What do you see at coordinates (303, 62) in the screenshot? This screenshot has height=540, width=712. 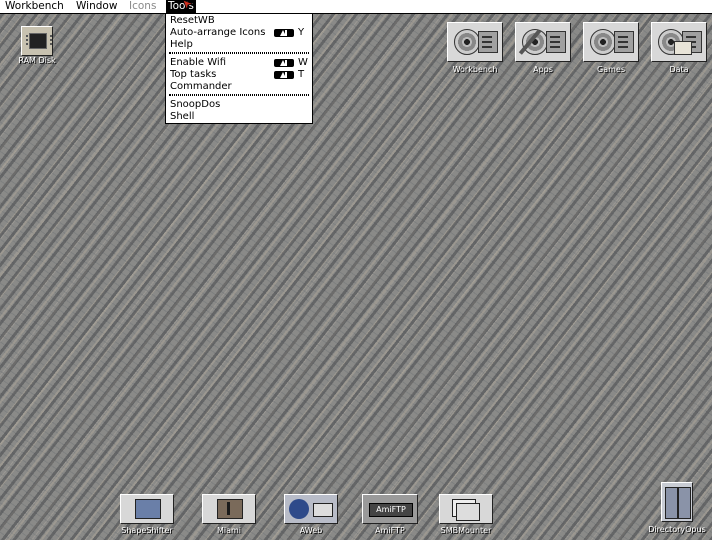 I see `shortcut-w: W` at bounding box center [303, 62].